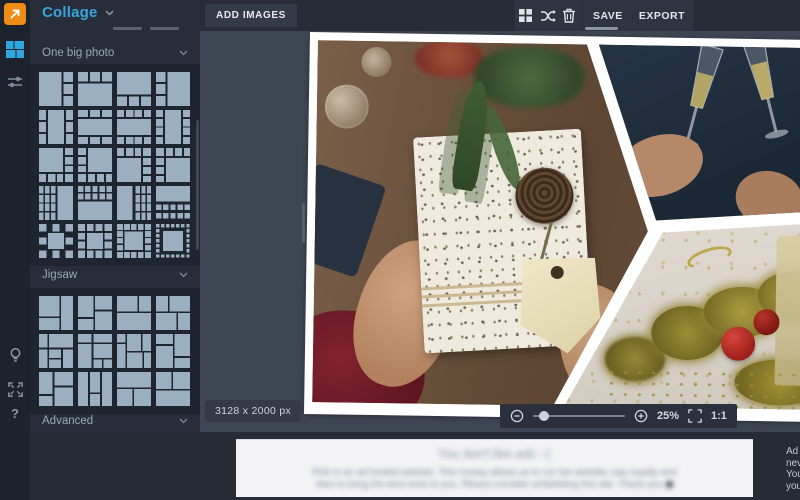 The image size is (800, 500). What do you see at coordinates (251, 15) in the screenshot?
I see `add-images-button: ADD IMAGES` at bounding box center [251, 15].